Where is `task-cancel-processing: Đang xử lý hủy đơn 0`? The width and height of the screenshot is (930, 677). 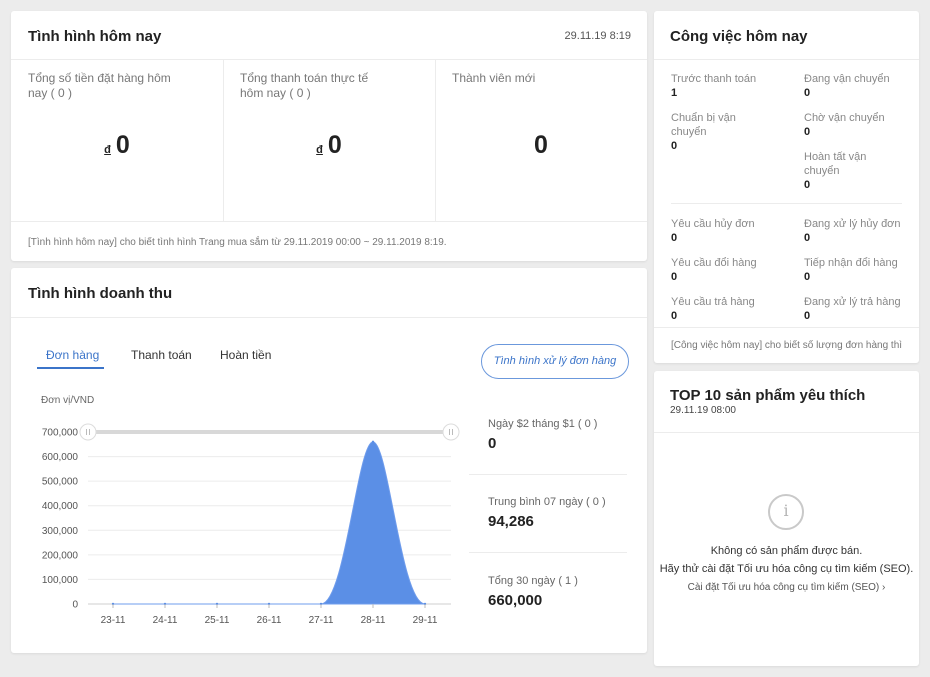 task-cancel-processing: Đang xử lý hủy đơn 0 is located at coordinates (858, 230).